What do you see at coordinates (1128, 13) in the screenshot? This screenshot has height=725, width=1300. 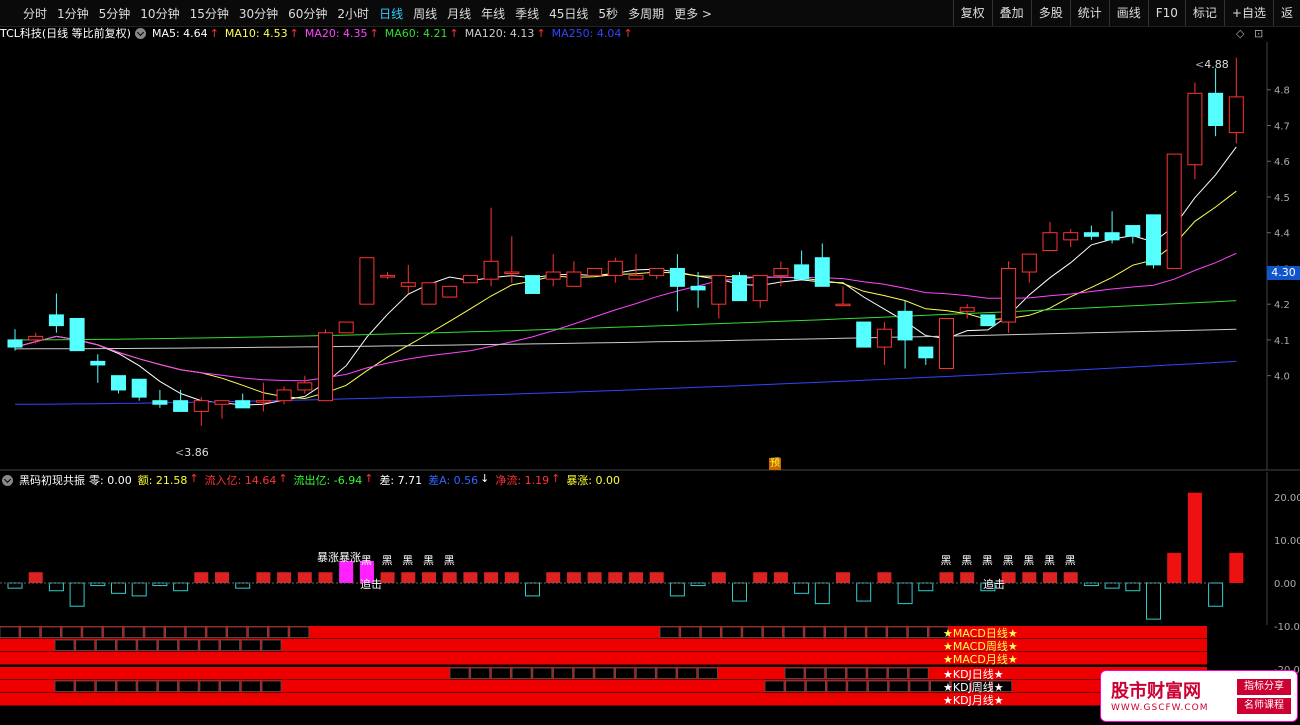 I see `toolbar-action-button: 画线` at bounding box center [1128, 13].